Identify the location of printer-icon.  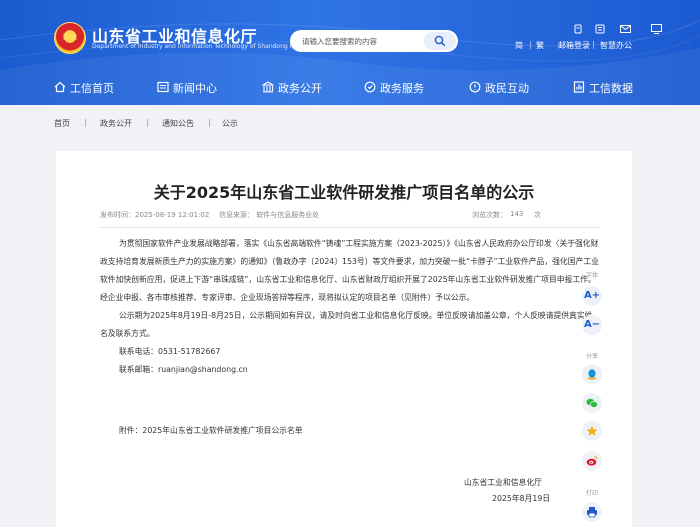
(592, 512).